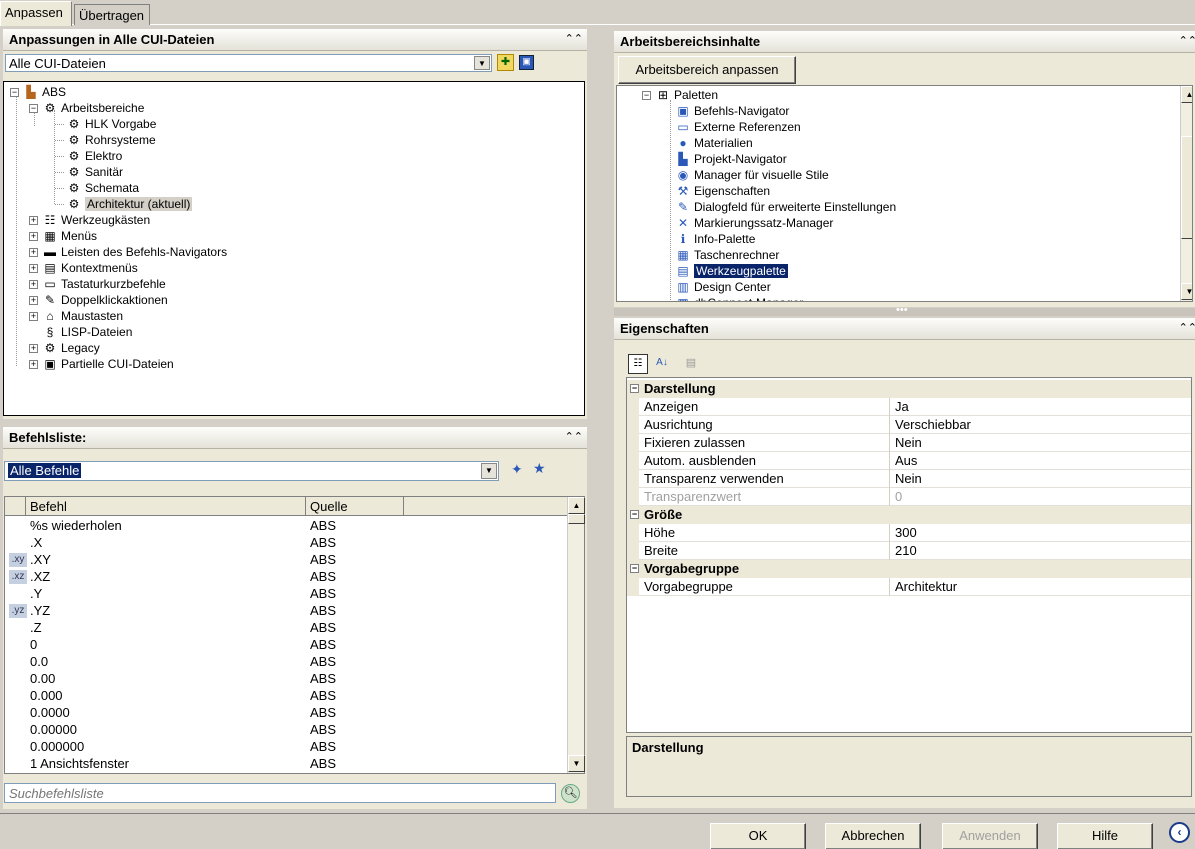  Describe the element at coordinates (251, 471) in the screenshot. I see `command-filter-select: Alle Befehle ▼` at that location.